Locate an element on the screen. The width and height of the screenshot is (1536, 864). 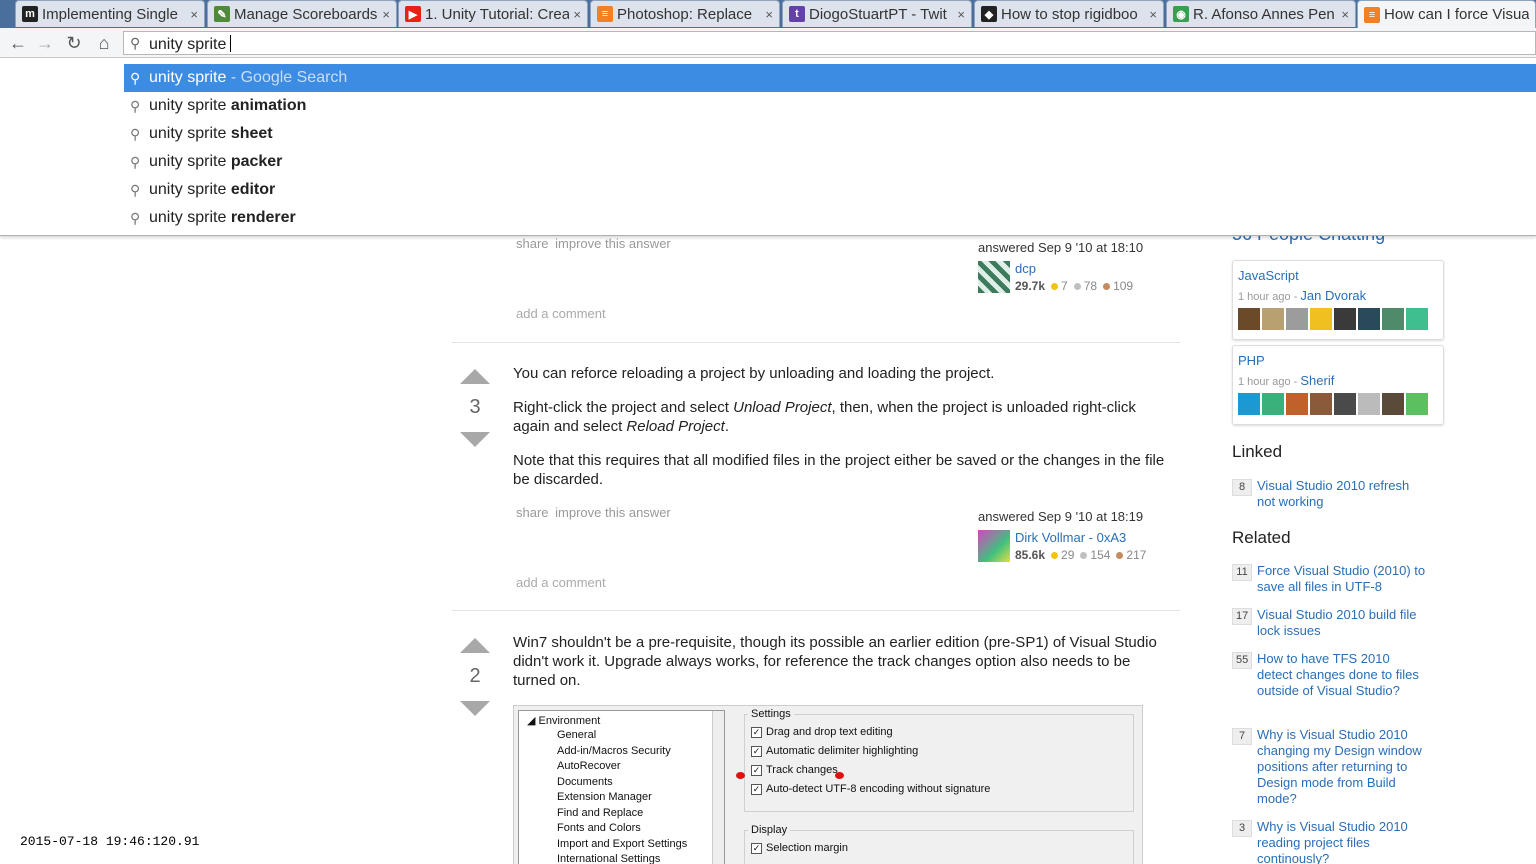
suggestion-item: ⚲ unity sprite renderer is located at coordinates (830, 218).